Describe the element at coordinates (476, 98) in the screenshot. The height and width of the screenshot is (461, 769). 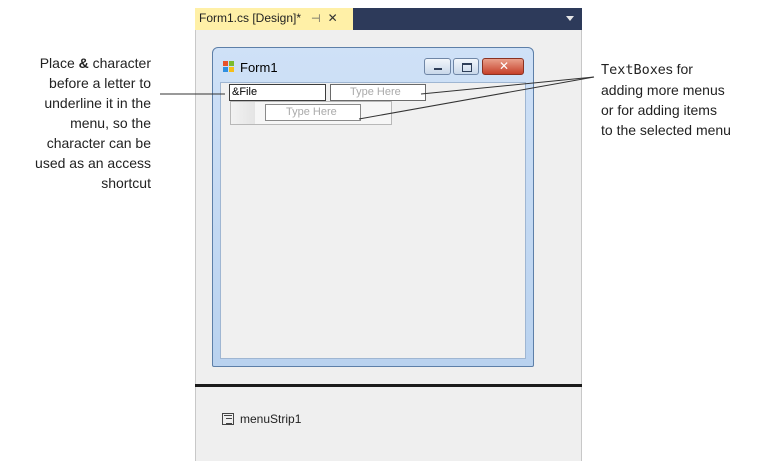
I see `leader-line-type-here-item` at that location.